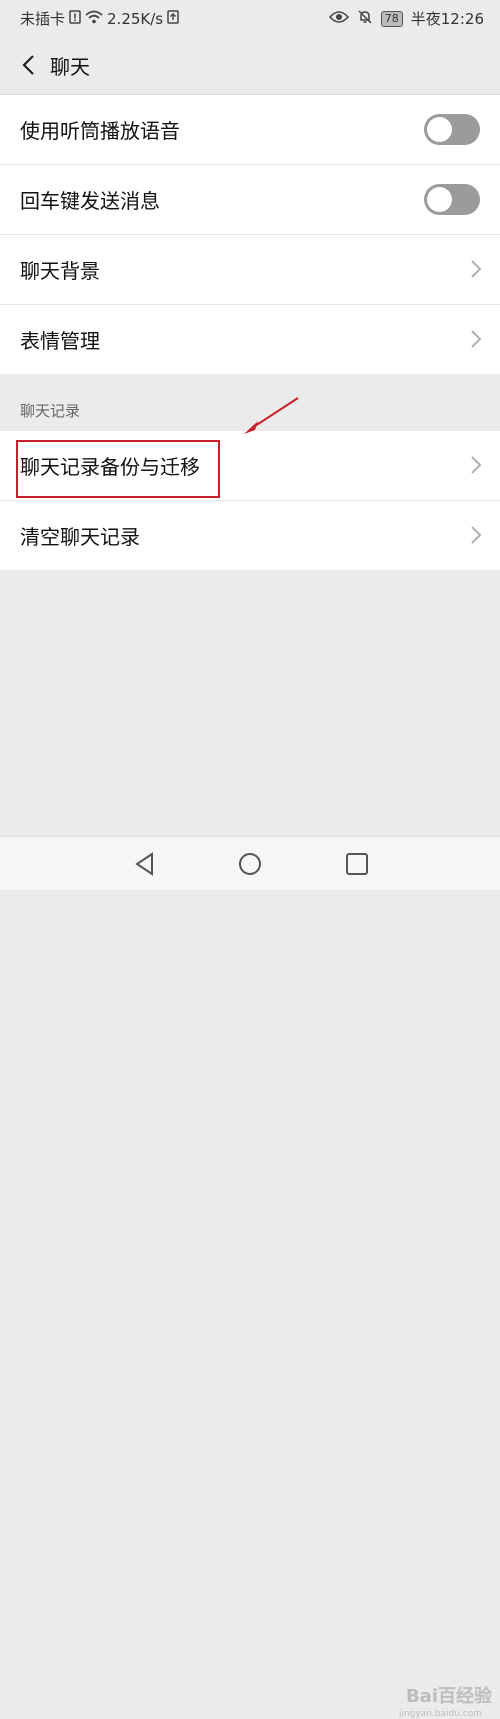  Describe the element at coordinates (250, 18) in the screenshot. I see `status-bar: 未插卡 2.25K/s 78 半夜12:26` at that location.